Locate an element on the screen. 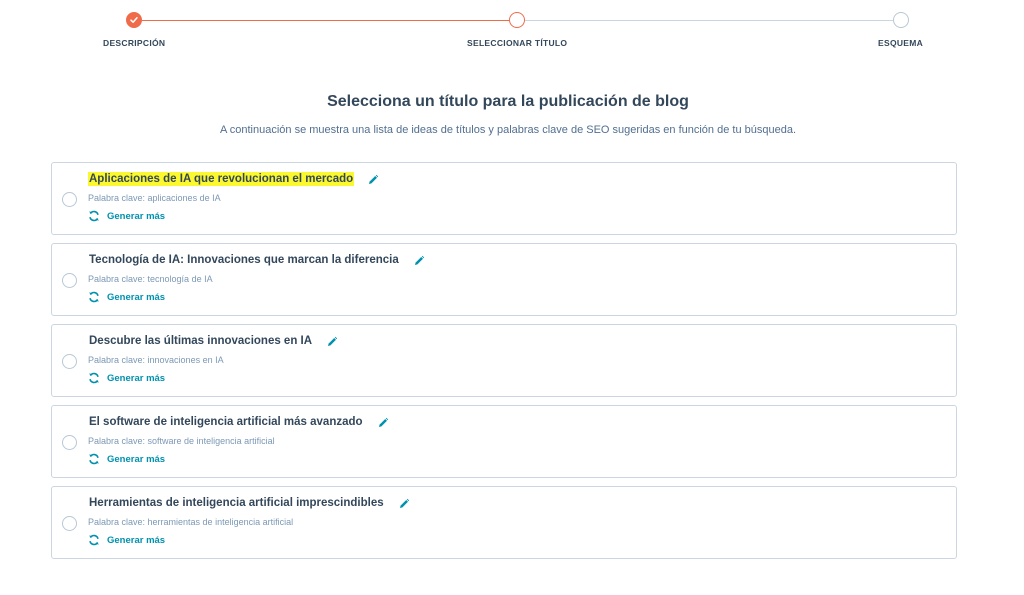 Image resolution: width=1024 pixels, height=595 pixels. stepper-line-completed is located at coordinates (325, 20).